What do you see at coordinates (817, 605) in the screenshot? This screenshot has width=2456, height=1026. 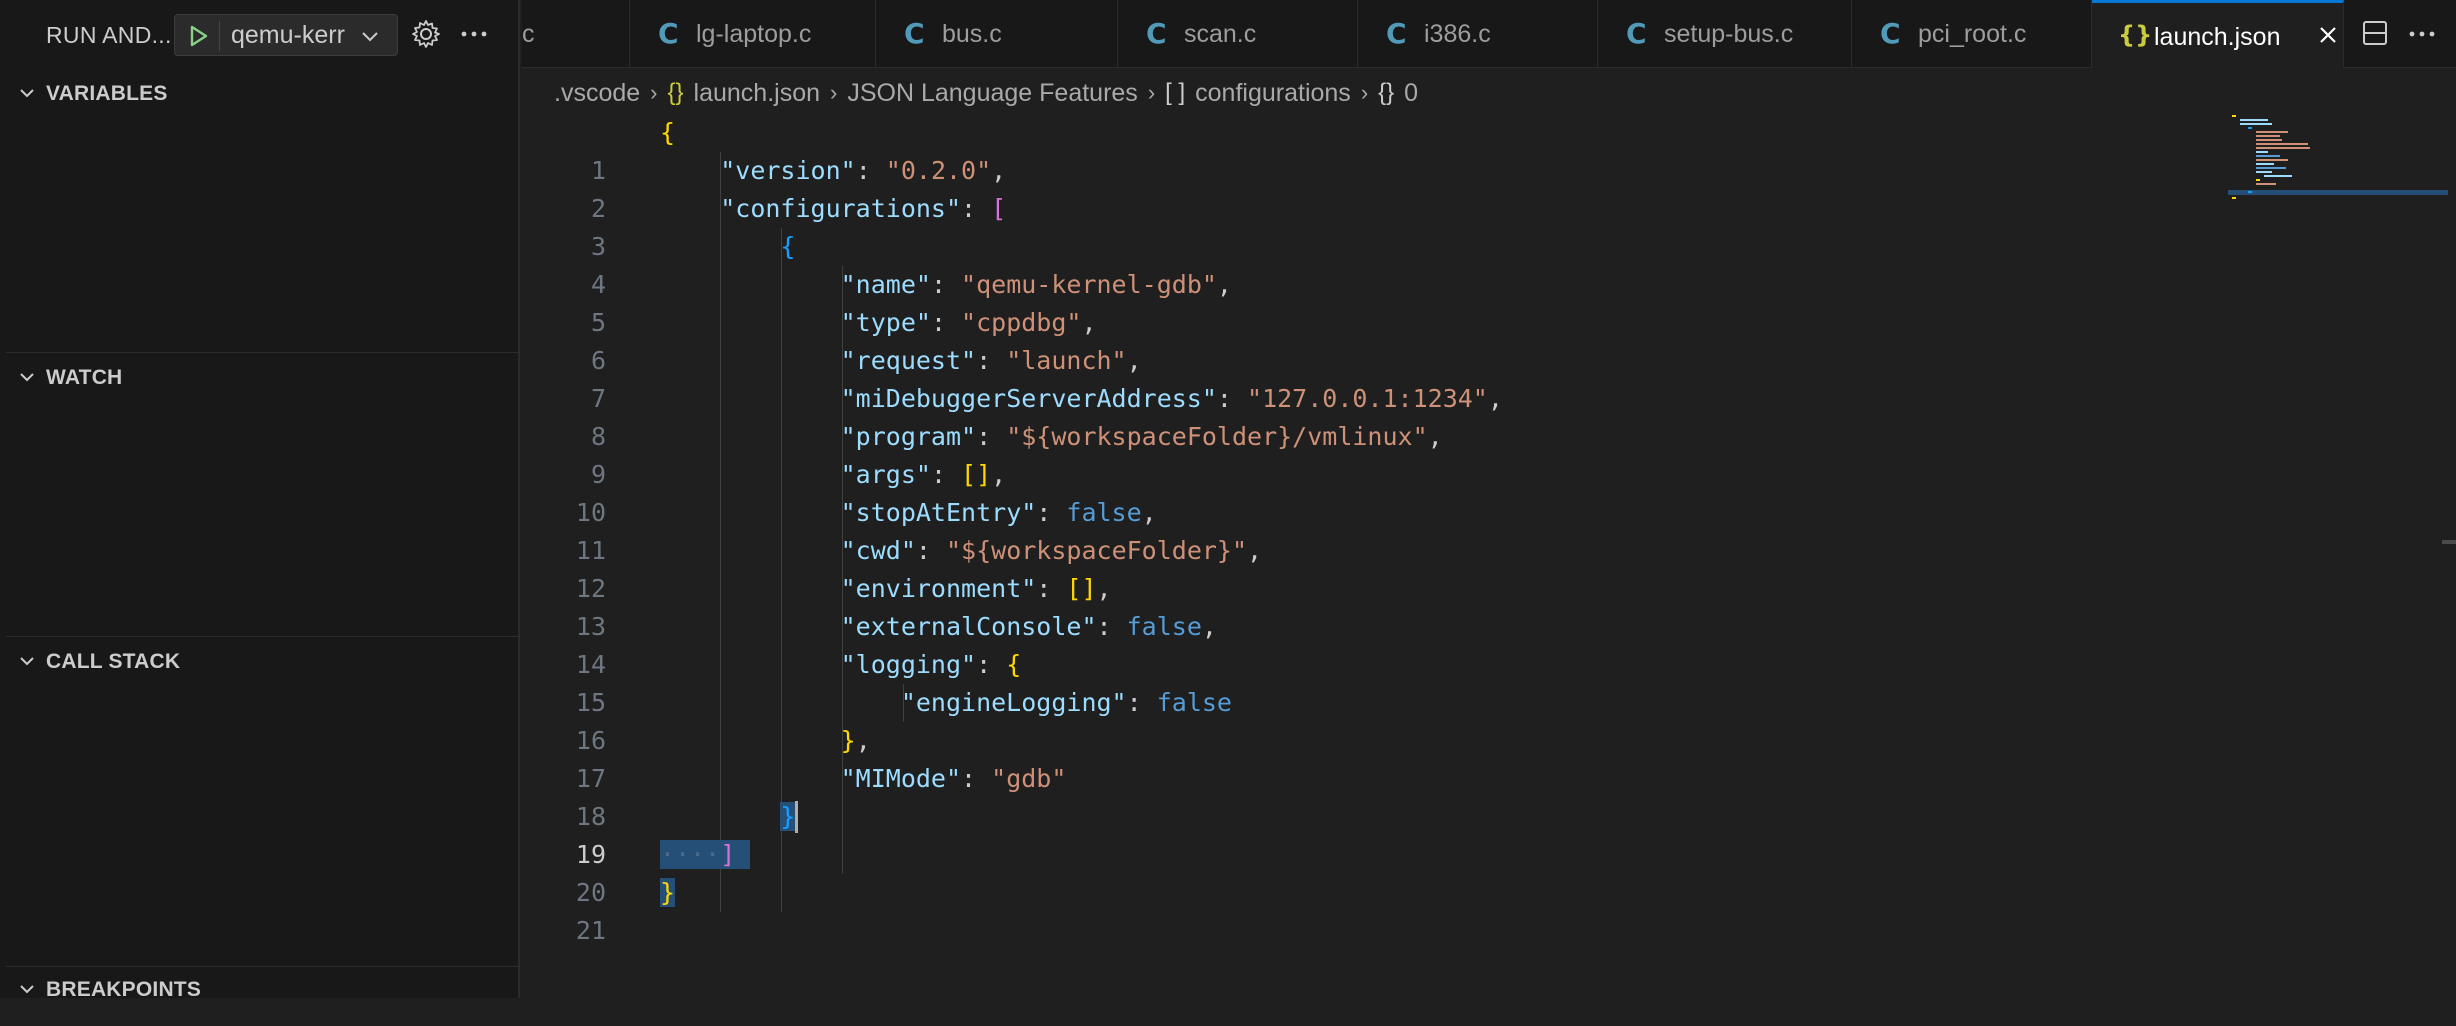 I see `code-line: 13 "environment": [],` at bounding box center [817, 605].